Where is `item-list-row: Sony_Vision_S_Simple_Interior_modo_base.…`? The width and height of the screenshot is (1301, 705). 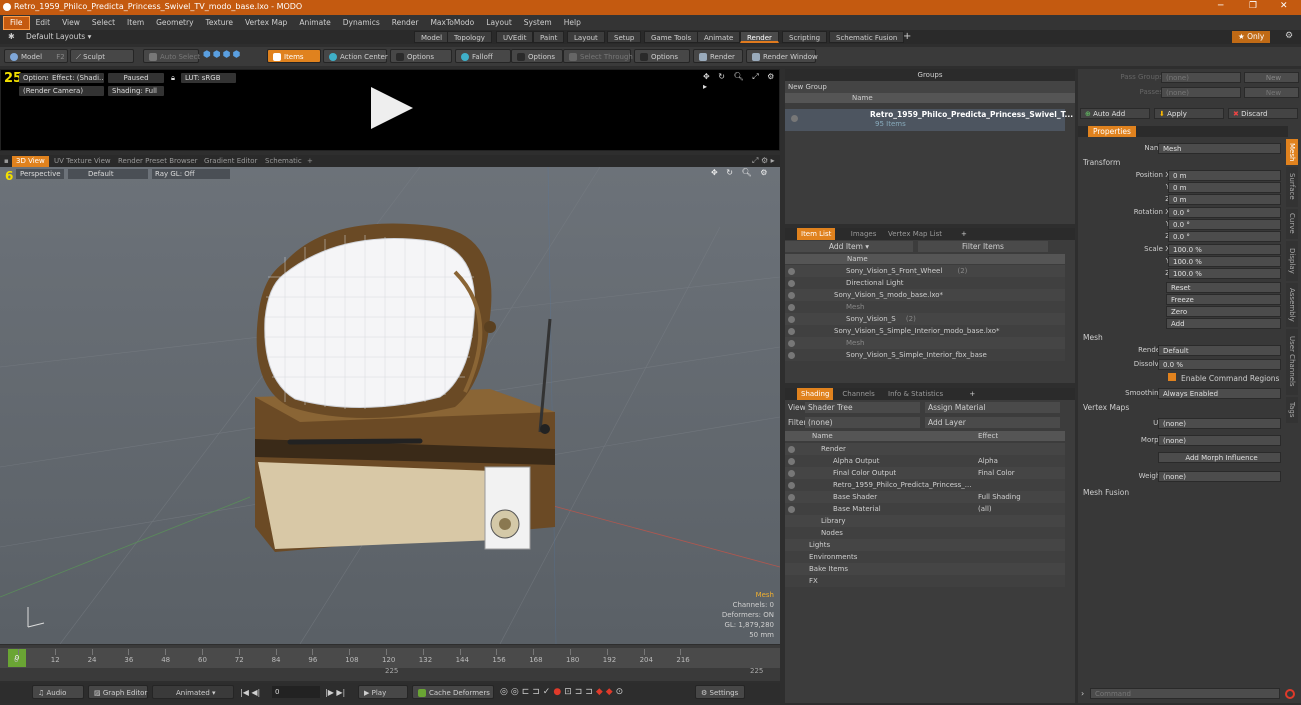 item-list-row: Sony_Vision_S_Simple_Interior_modo_base.… is located at coordinates (925, 331).